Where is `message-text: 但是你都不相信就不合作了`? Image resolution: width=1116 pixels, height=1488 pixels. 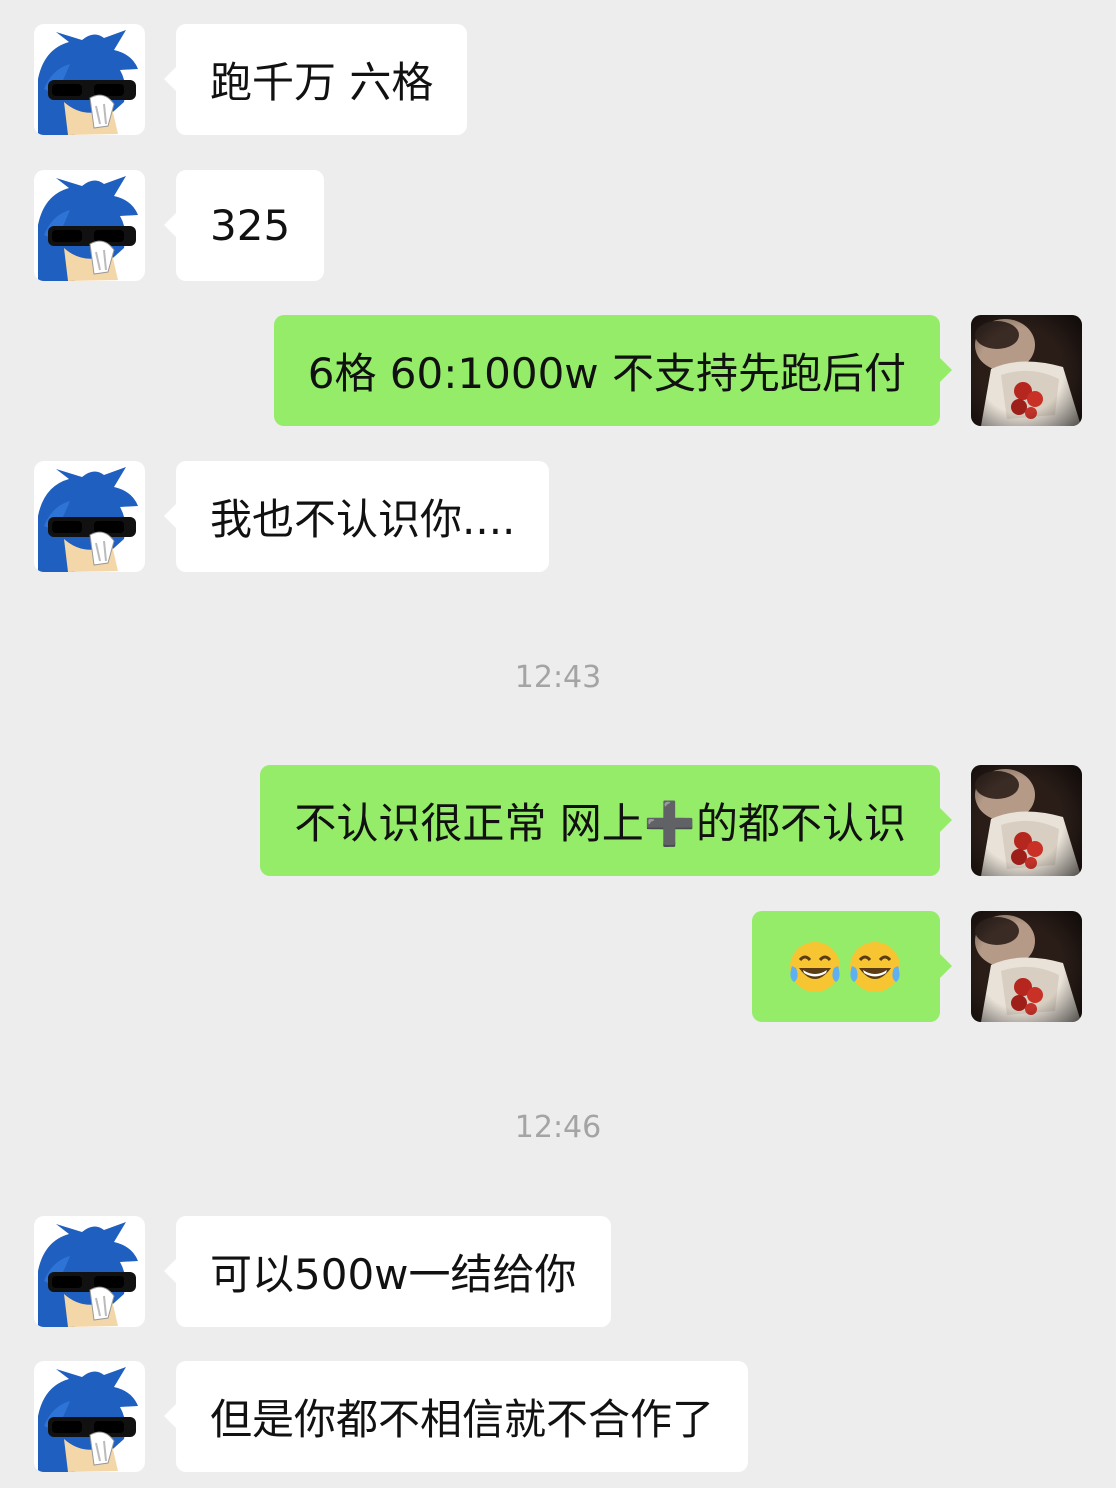 message-text: 但是你都不相信就不合作了 is located at coordinates (462, 1419).